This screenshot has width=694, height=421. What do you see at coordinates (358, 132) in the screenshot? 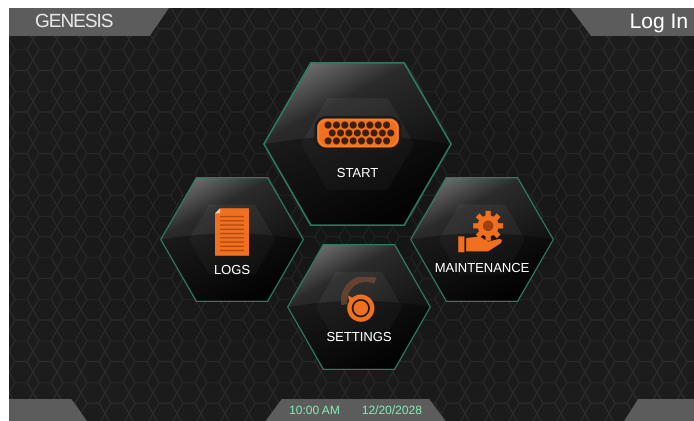
I see `hexagon-grid-icon` at bounding box center [358, 132].